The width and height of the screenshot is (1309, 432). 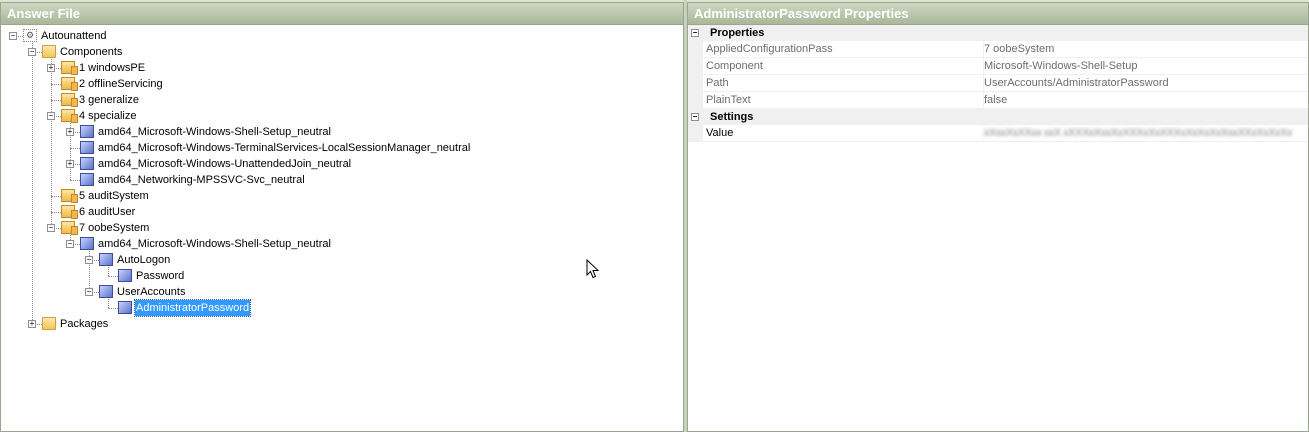 I want to click on tree-node-label: UserAccounts, so click(x=151, y=292).